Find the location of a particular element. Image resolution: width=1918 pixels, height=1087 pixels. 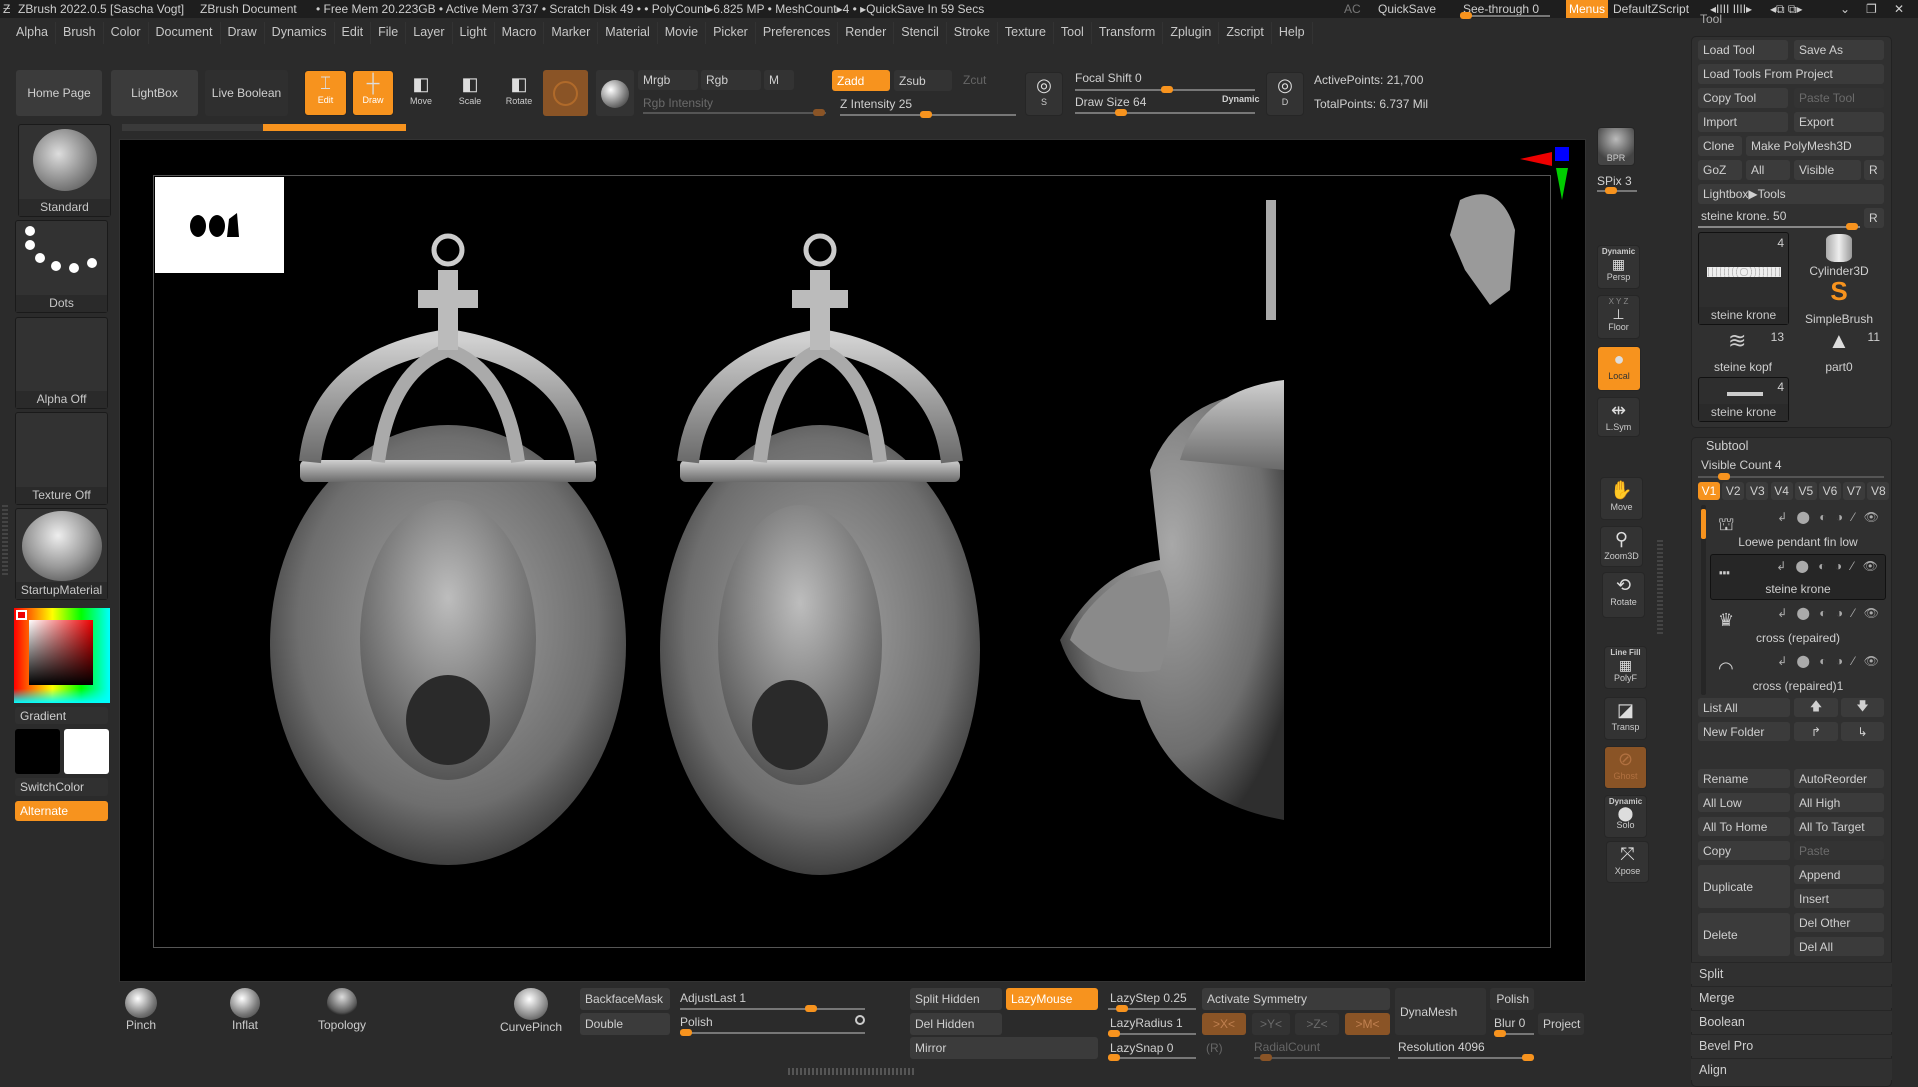

layout-icon: ◂⧉ ⧉▸ is located at coordinates (1786, 9).